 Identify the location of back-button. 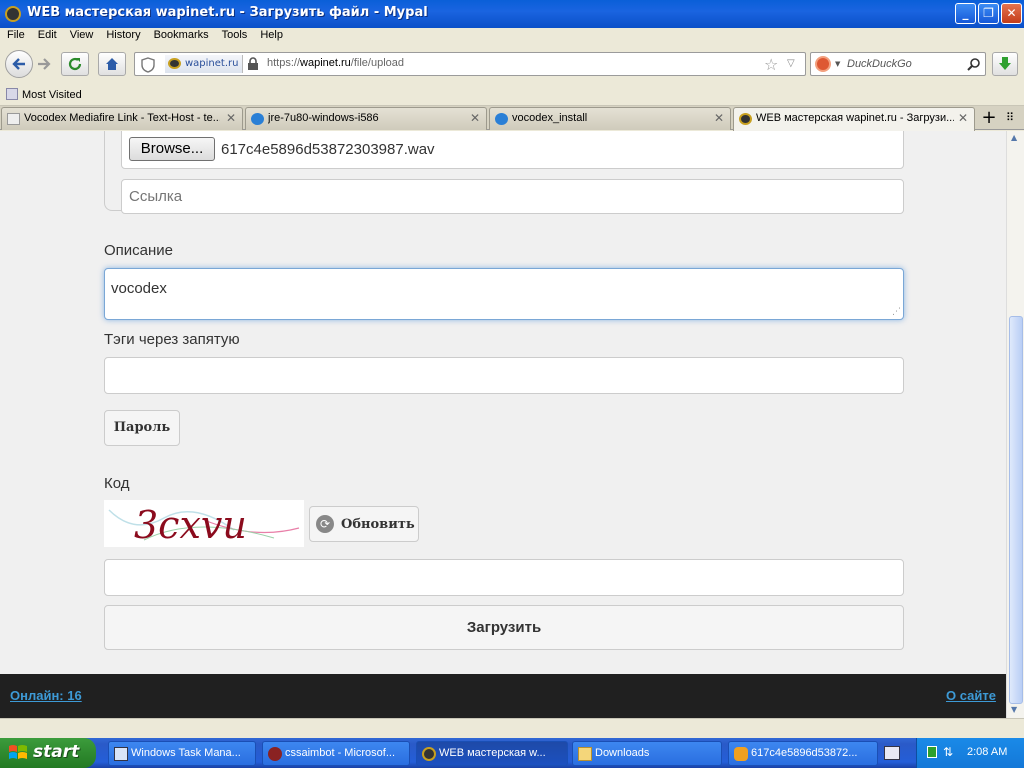
(19, 64).